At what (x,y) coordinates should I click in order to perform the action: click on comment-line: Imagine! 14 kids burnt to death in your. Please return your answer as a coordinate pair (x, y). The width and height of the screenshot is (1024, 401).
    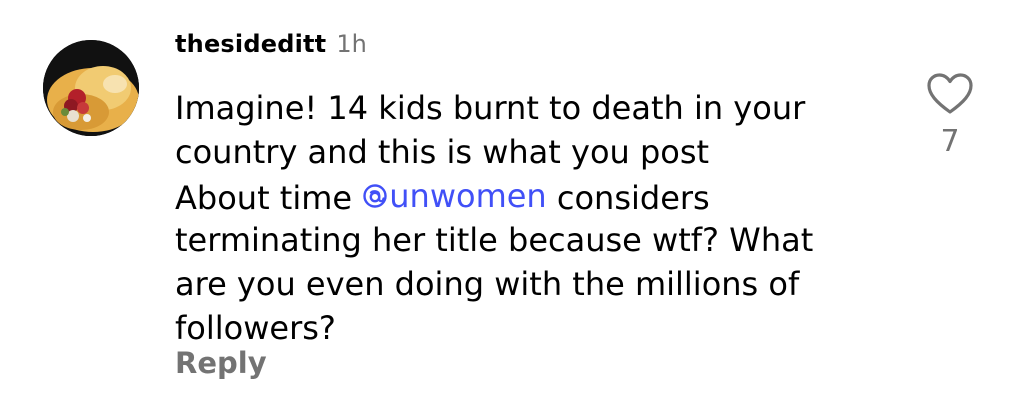
    Looking at the image, I should click on (490, 108).